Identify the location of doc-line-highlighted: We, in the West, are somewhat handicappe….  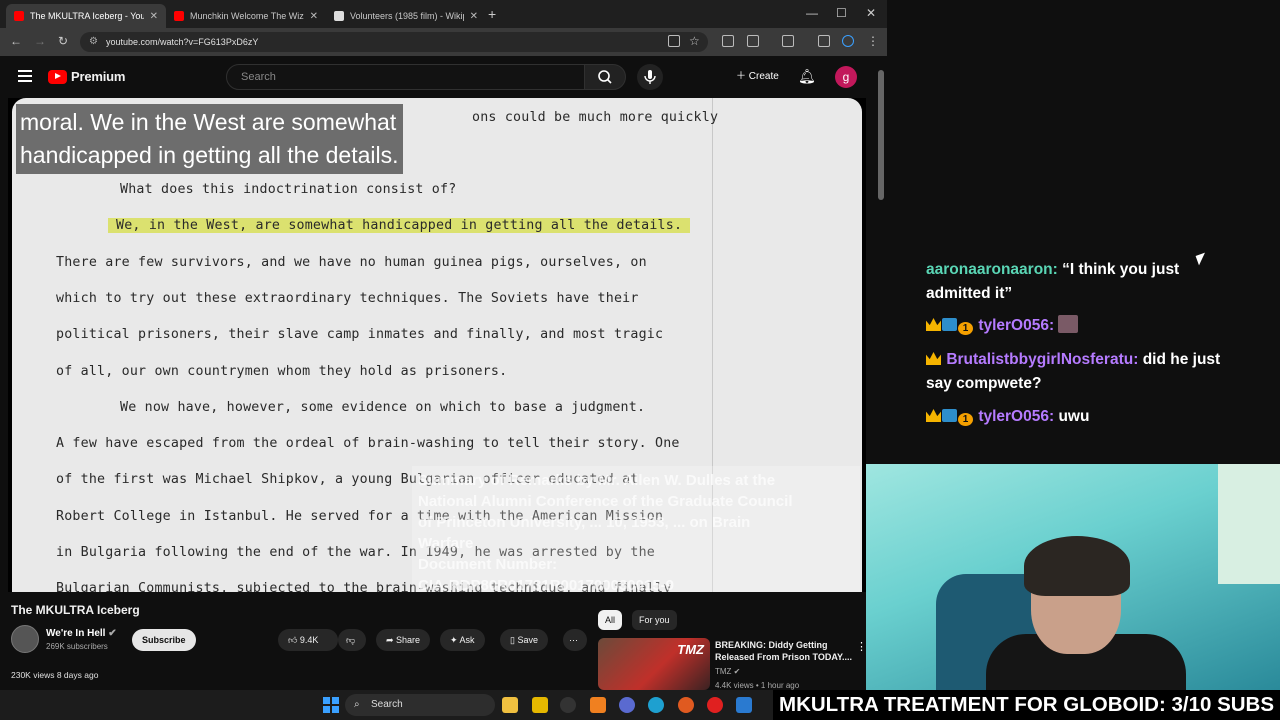
(399, 225).